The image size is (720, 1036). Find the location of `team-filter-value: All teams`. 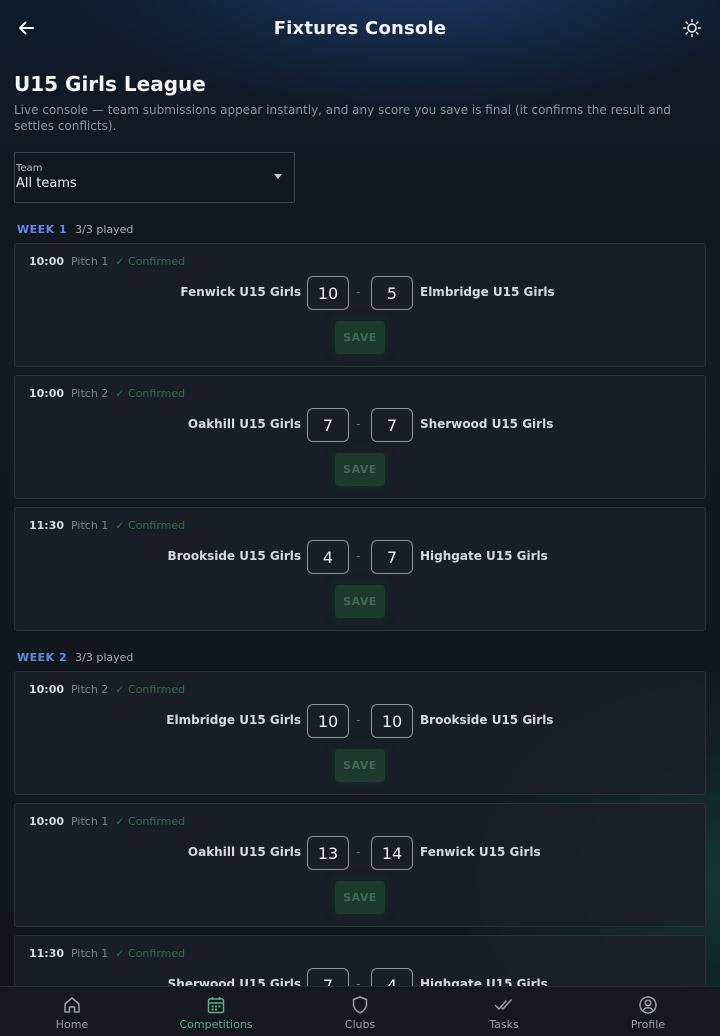

team-filter-value: All teams is located at coordinates (46, 183).